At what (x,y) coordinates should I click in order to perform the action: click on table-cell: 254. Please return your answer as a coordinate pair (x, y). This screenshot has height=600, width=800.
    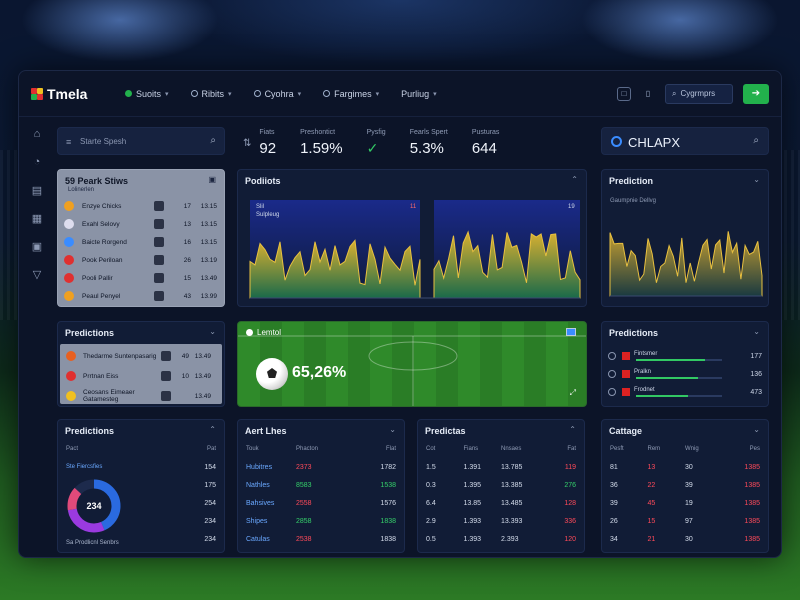
    Looking at the image, I should click on (210, 503).